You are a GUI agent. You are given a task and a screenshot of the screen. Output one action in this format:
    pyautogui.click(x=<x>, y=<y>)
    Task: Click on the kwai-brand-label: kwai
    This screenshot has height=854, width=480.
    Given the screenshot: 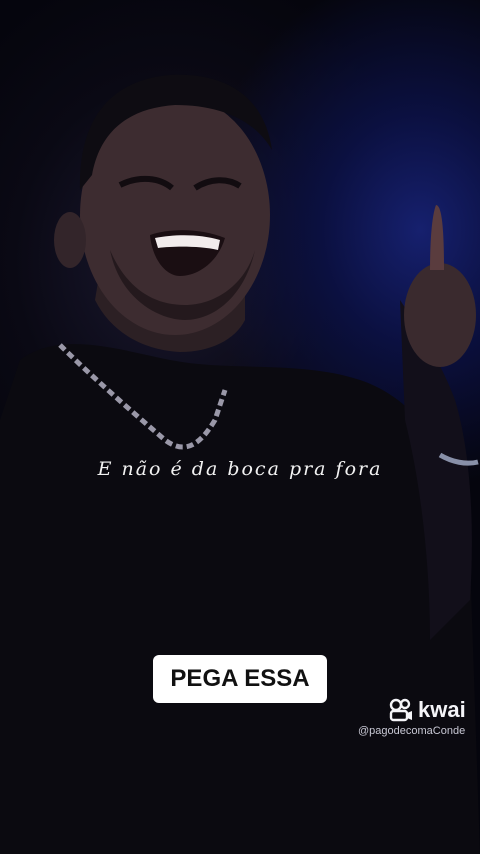 What is the action you would take?
    pyautogui.click(x=442, y=709)
    